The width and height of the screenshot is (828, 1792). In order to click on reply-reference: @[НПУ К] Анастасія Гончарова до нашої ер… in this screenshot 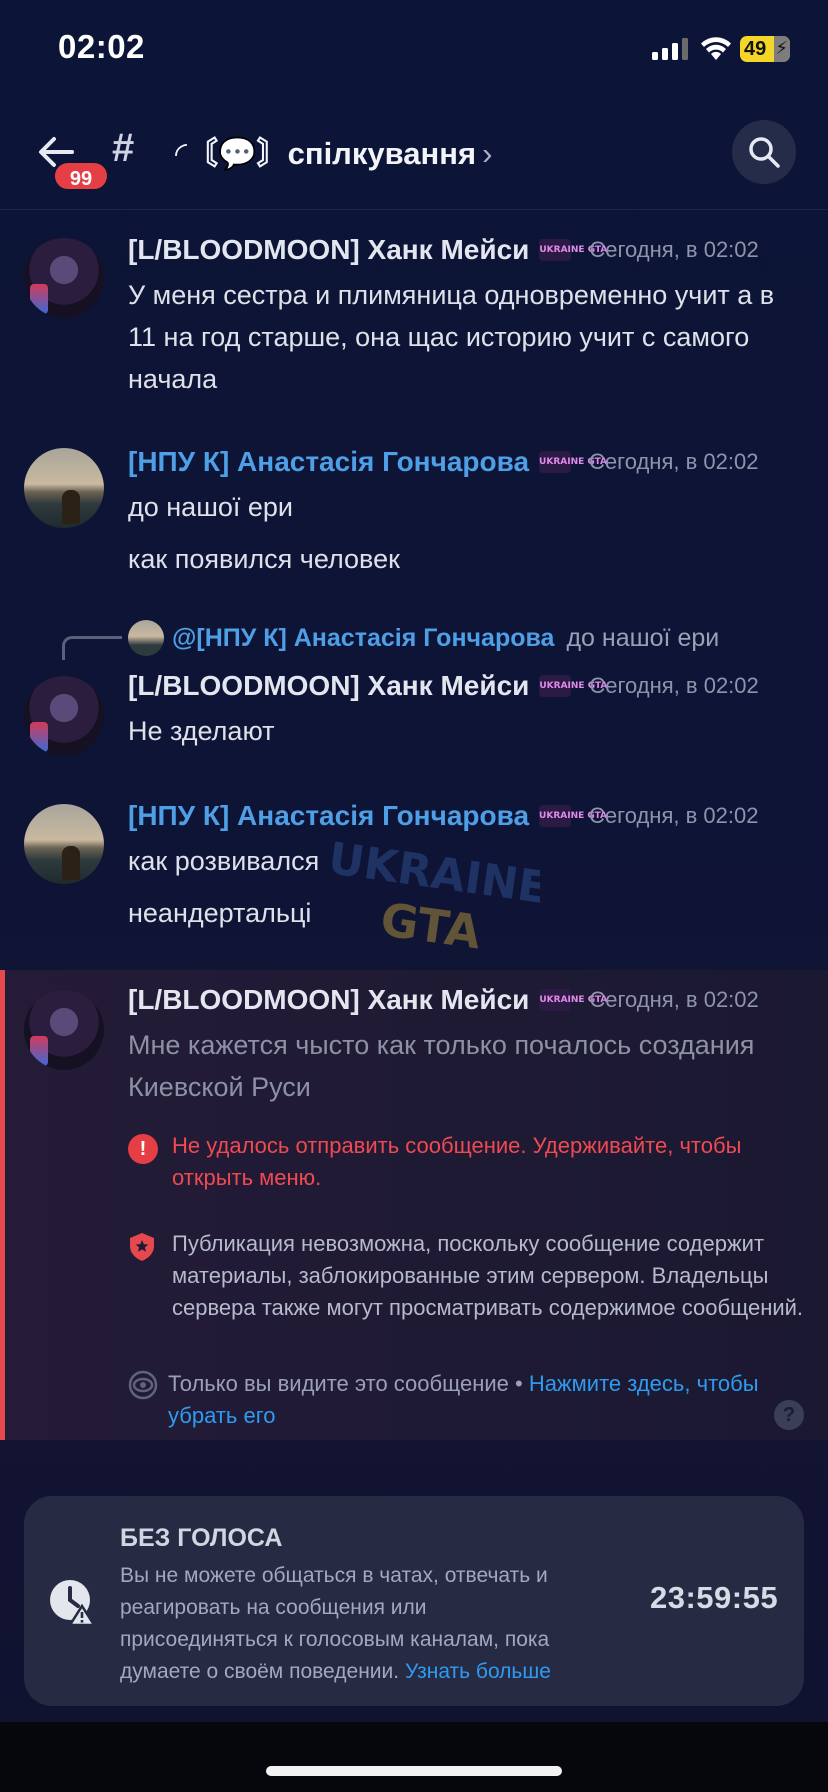, I will do `click(423, 638)`.